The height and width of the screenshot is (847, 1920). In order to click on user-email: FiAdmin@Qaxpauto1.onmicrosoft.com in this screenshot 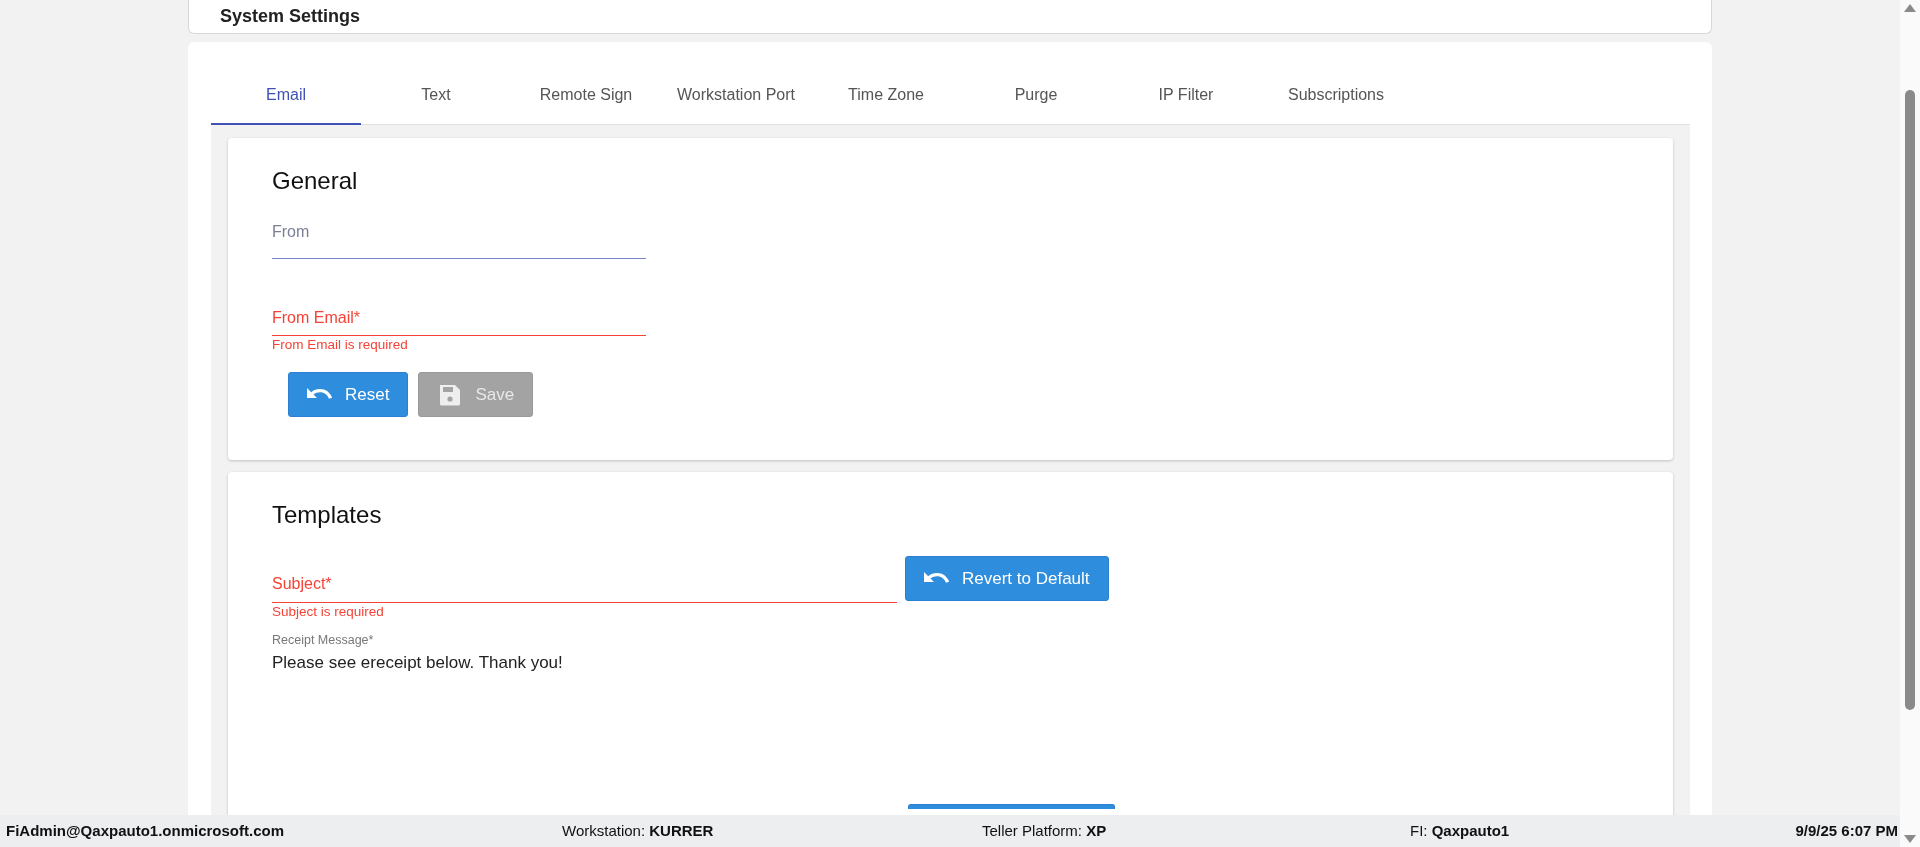, I will do `click(145, 830)`.